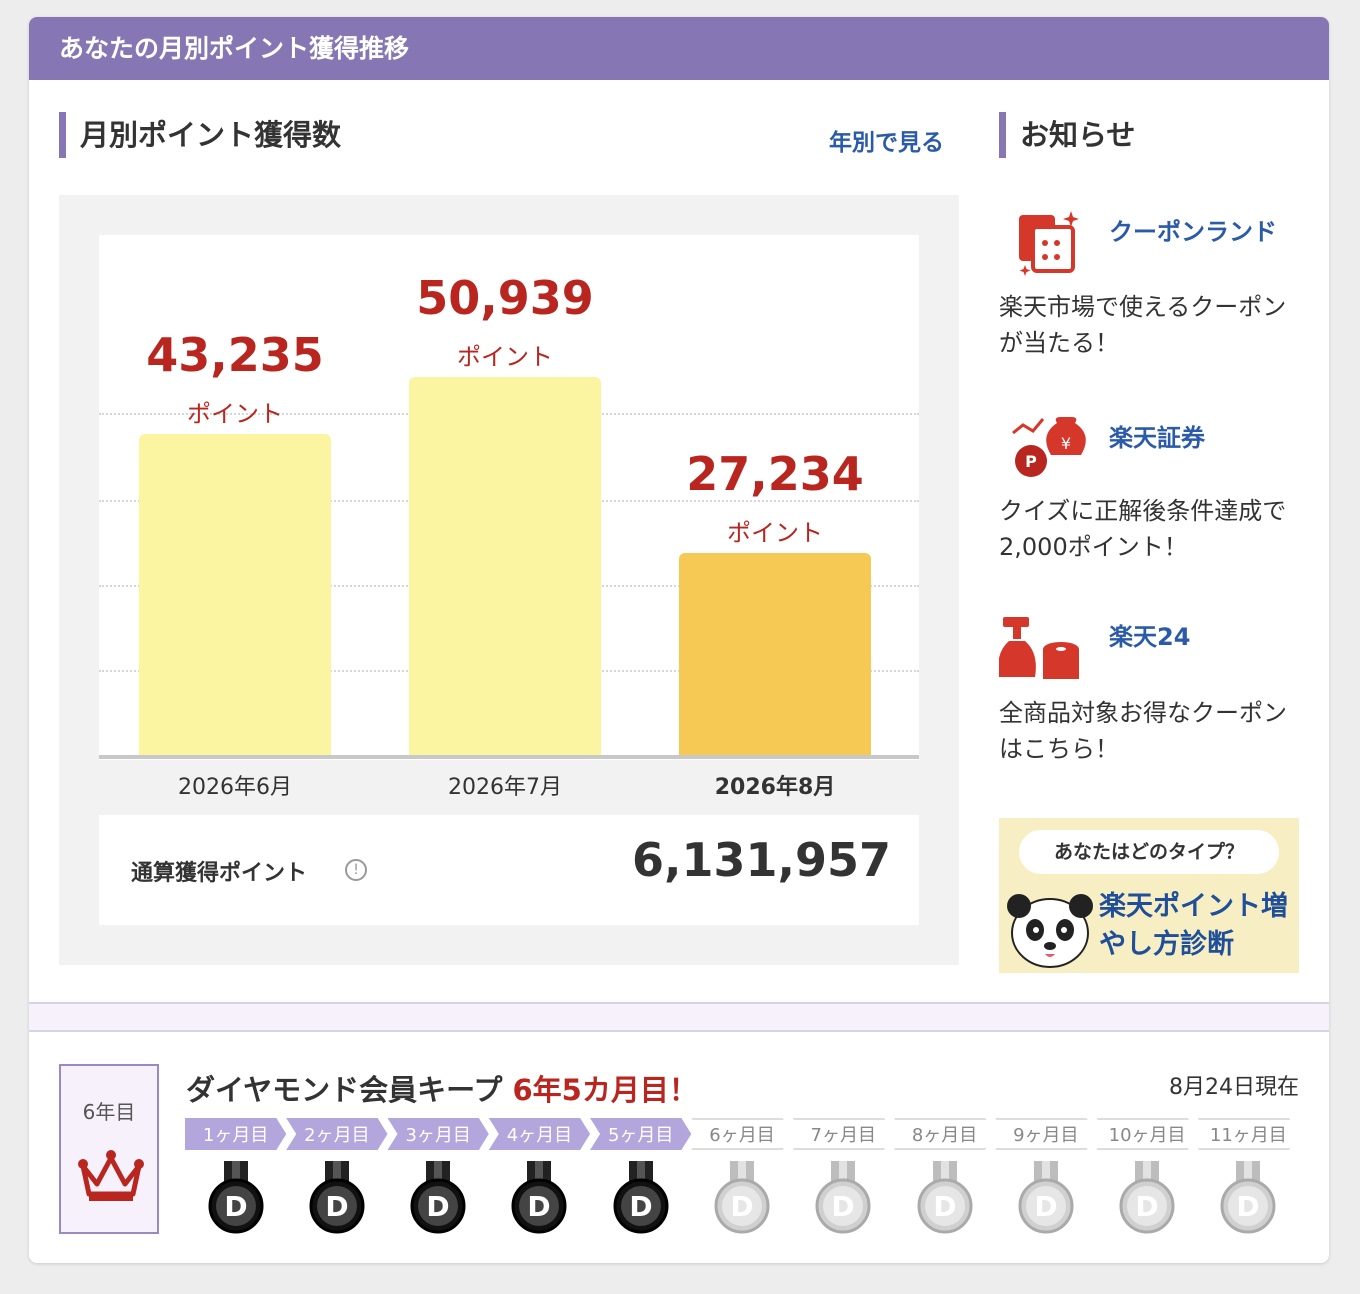 This screenshot has height=1294, width=1360. I want to click on news-desc: クイズに正解後条件達成で2,000ポイント！, so click(1143, 529).